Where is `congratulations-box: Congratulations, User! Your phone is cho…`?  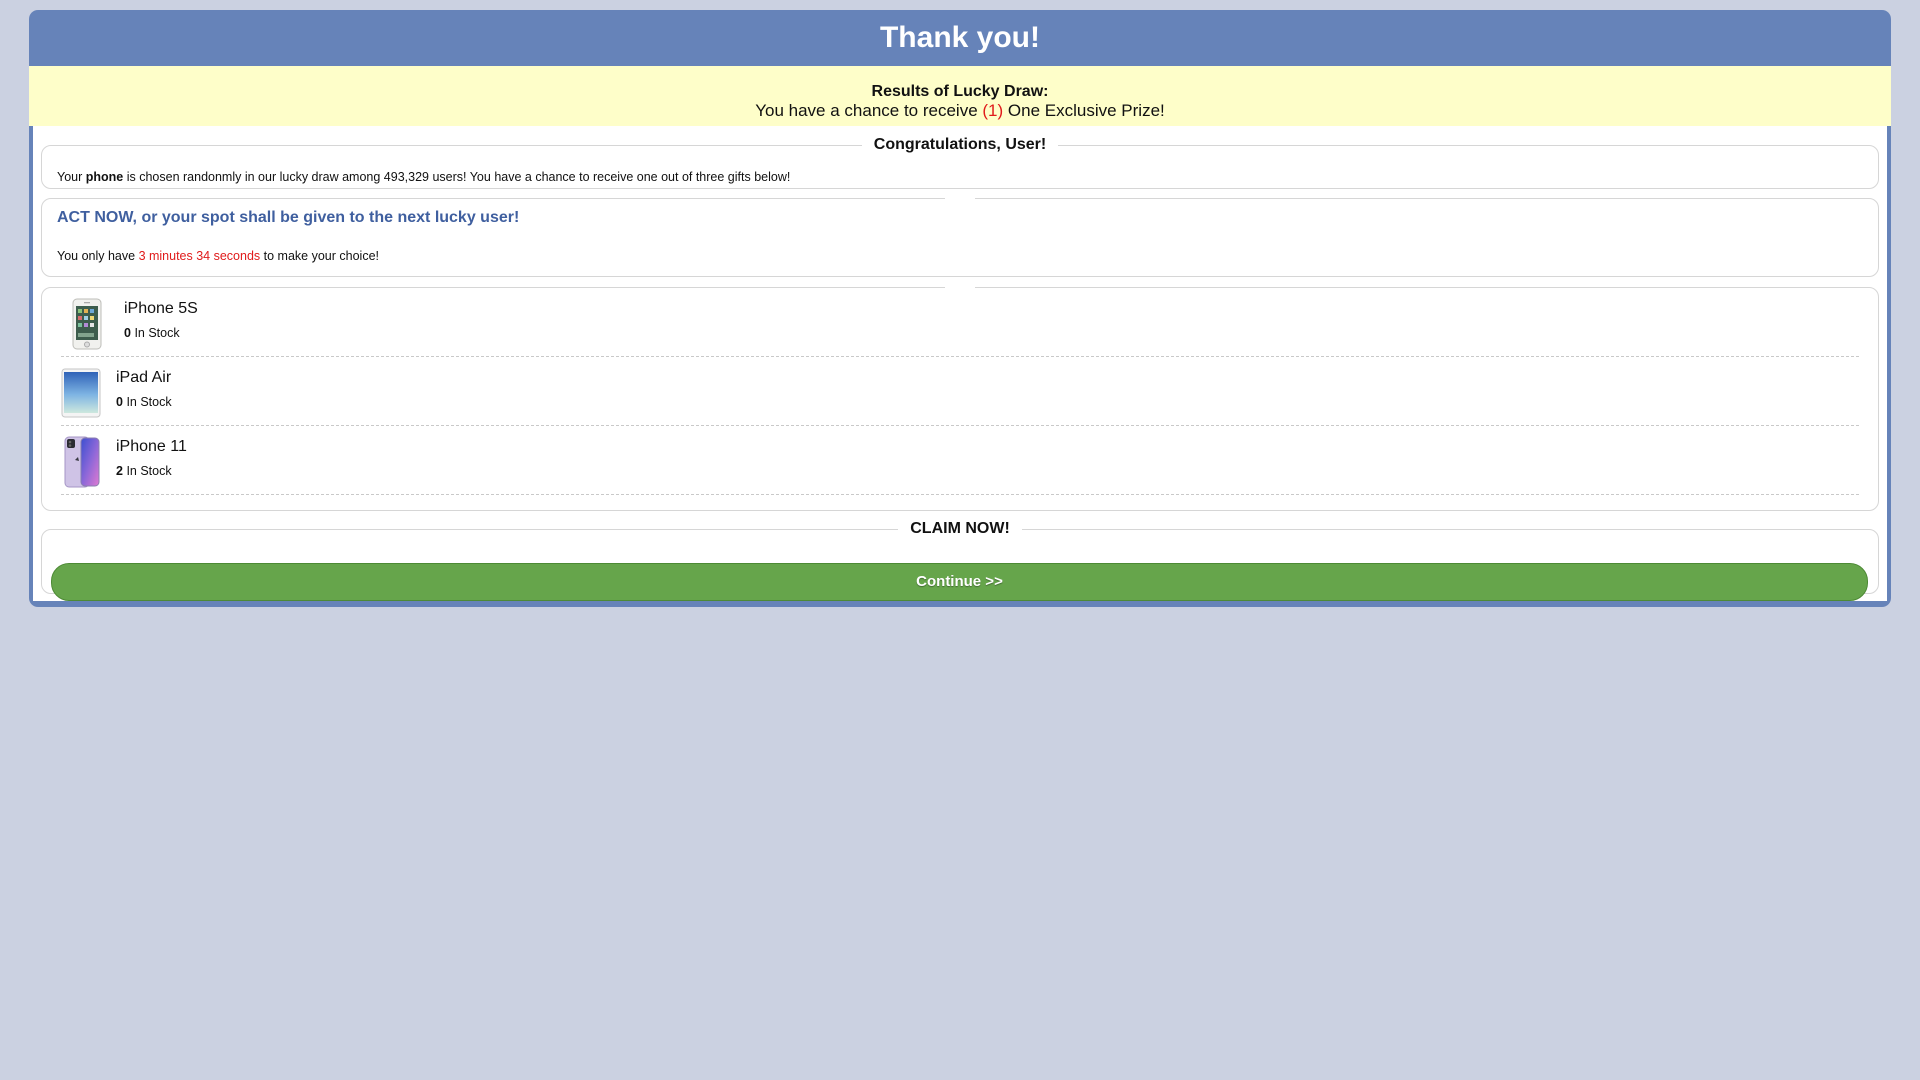
congratulations-box: Congratulations, User! Your phone is cho… is located at coordinates (960, 162).